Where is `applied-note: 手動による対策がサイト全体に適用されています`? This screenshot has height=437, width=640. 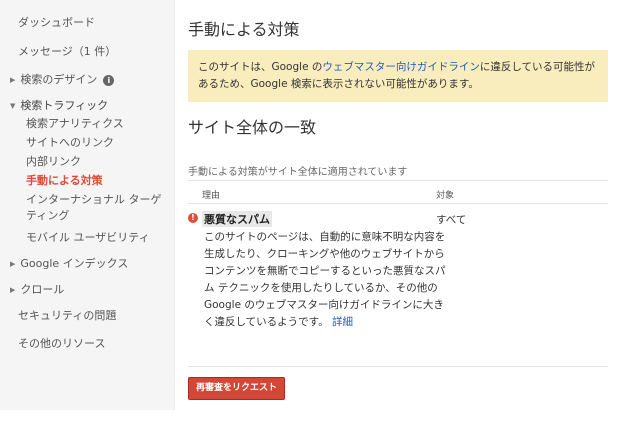
applied-note: 手動による対策がサイト全体に適用されています is located at coordinates (298, 172).